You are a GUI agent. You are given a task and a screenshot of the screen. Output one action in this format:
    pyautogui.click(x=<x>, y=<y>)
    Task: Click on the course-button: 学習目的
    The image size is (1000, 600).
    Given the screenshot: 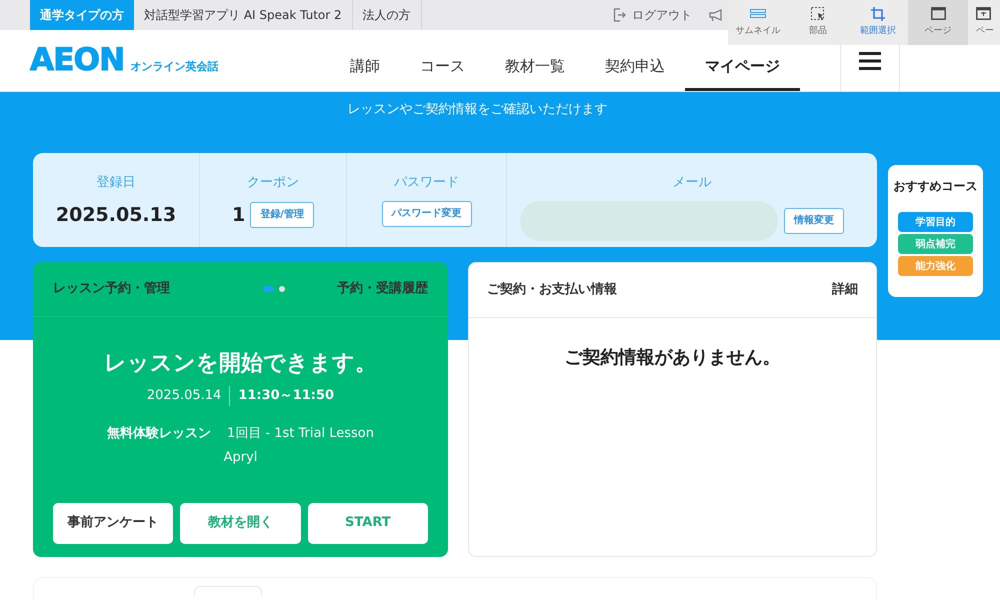 What is the action you would take?
    pyautogui.click(x=935, y=222)
    